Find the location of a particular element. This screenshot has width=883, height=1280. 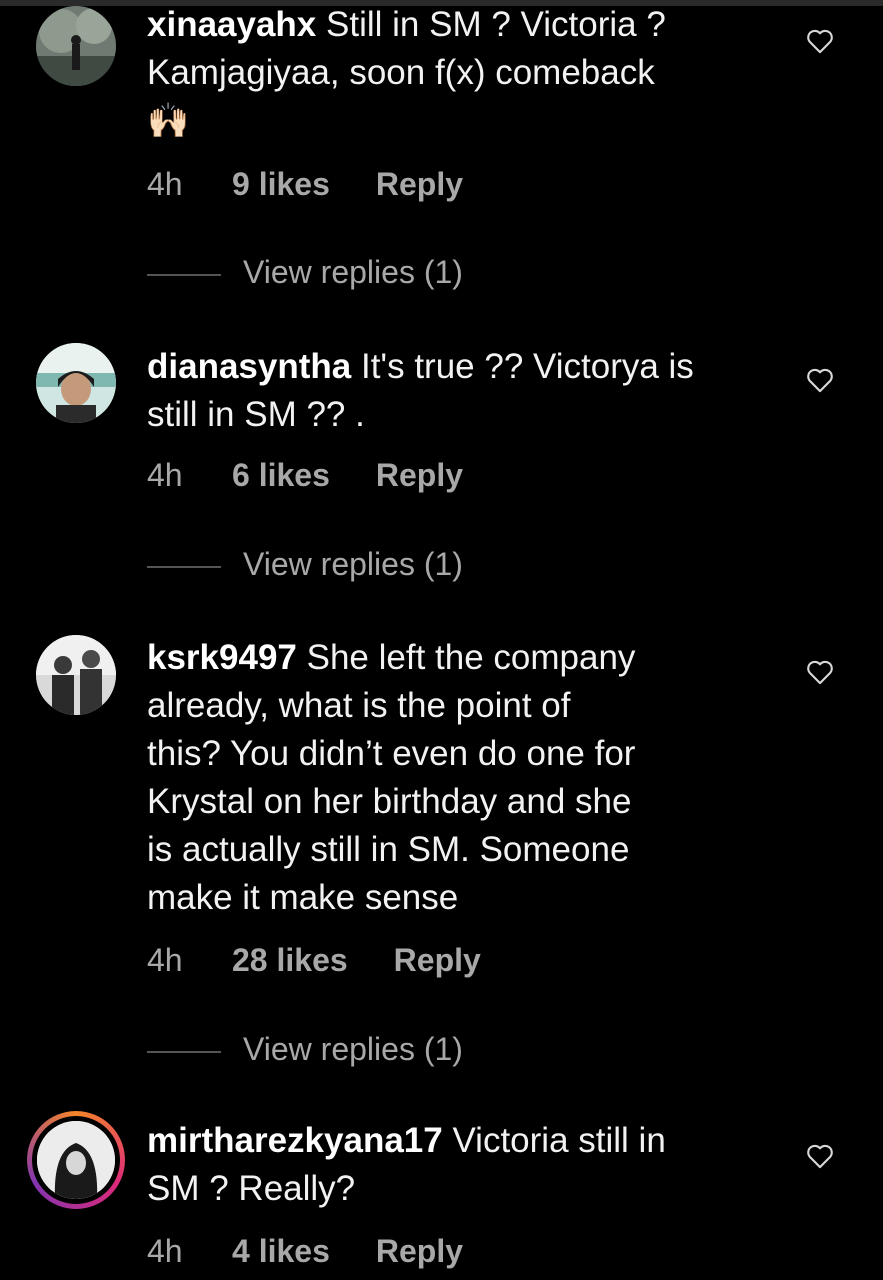

comment-line: SM ? Really? is located at coordinates (251, 1188).